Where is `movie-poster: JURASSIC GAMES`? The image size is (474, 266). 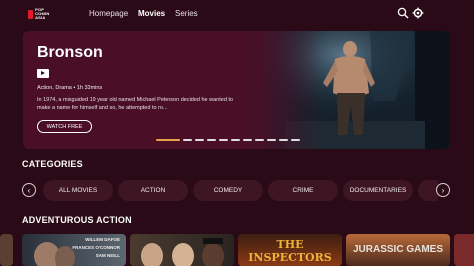
movie-poster: JURASSIC GAMES is located at coordinates (398, 250).